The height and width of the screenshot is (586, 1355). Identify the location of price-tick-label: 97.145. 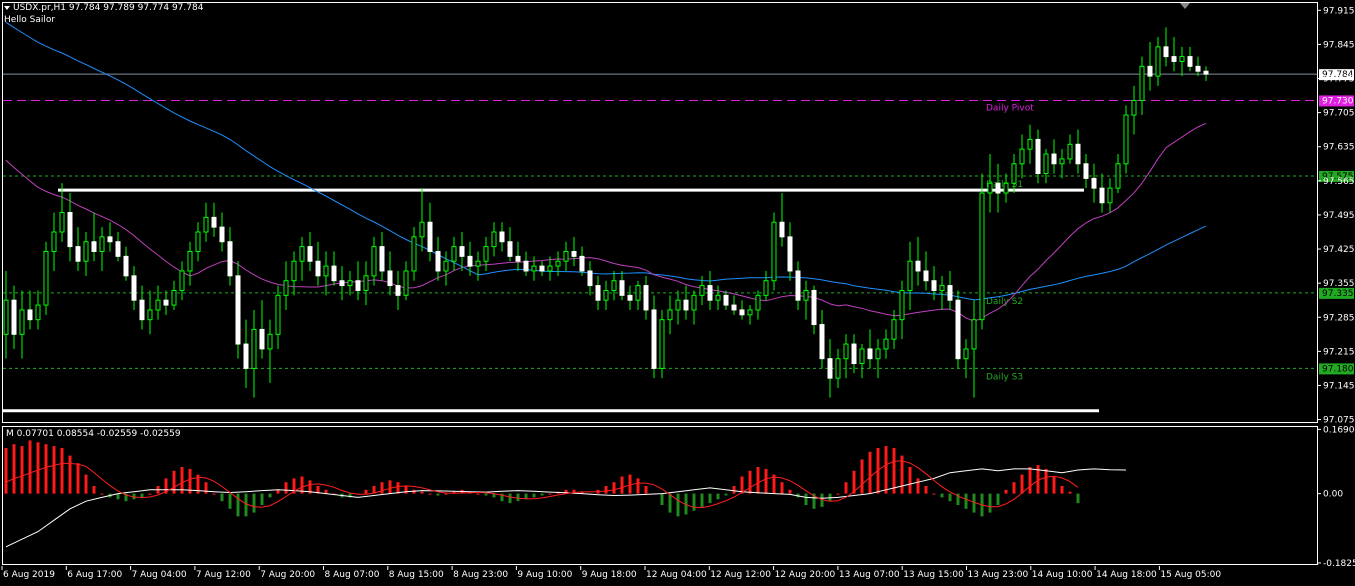
(1339, 386).